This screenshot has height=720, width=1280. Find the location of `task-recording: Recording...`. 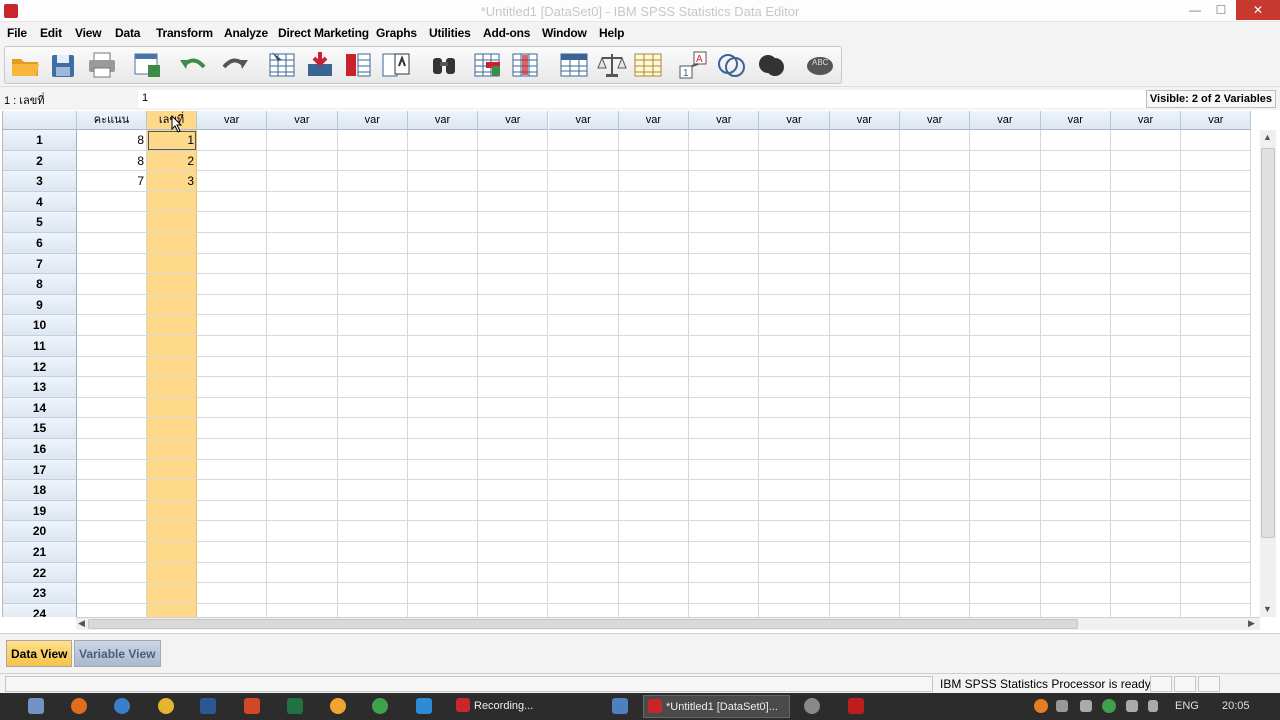

task-recording: Recording... is located at coordinates (539, 706).